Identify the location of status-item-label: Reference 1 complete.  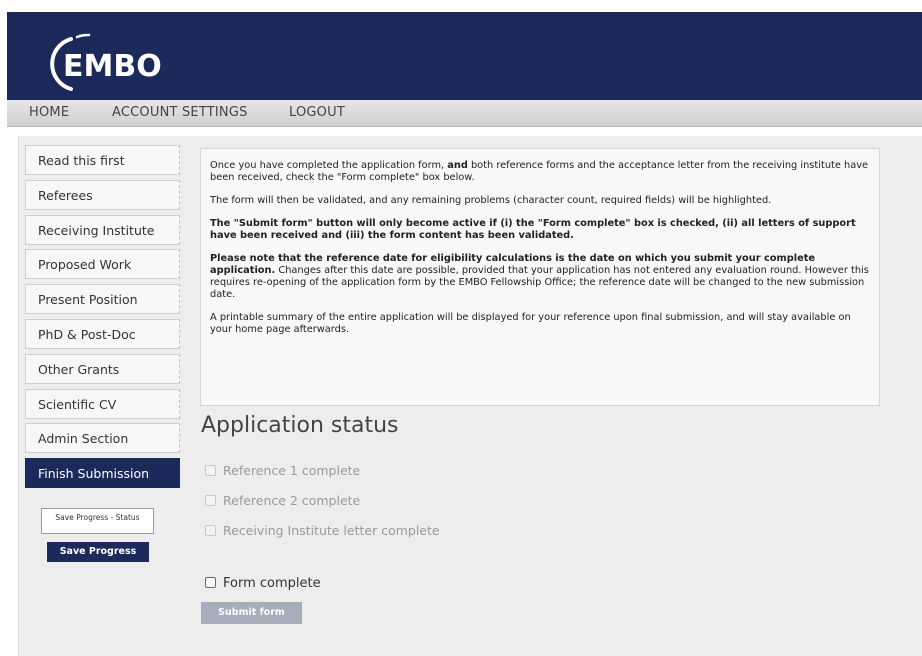
(292, 470).